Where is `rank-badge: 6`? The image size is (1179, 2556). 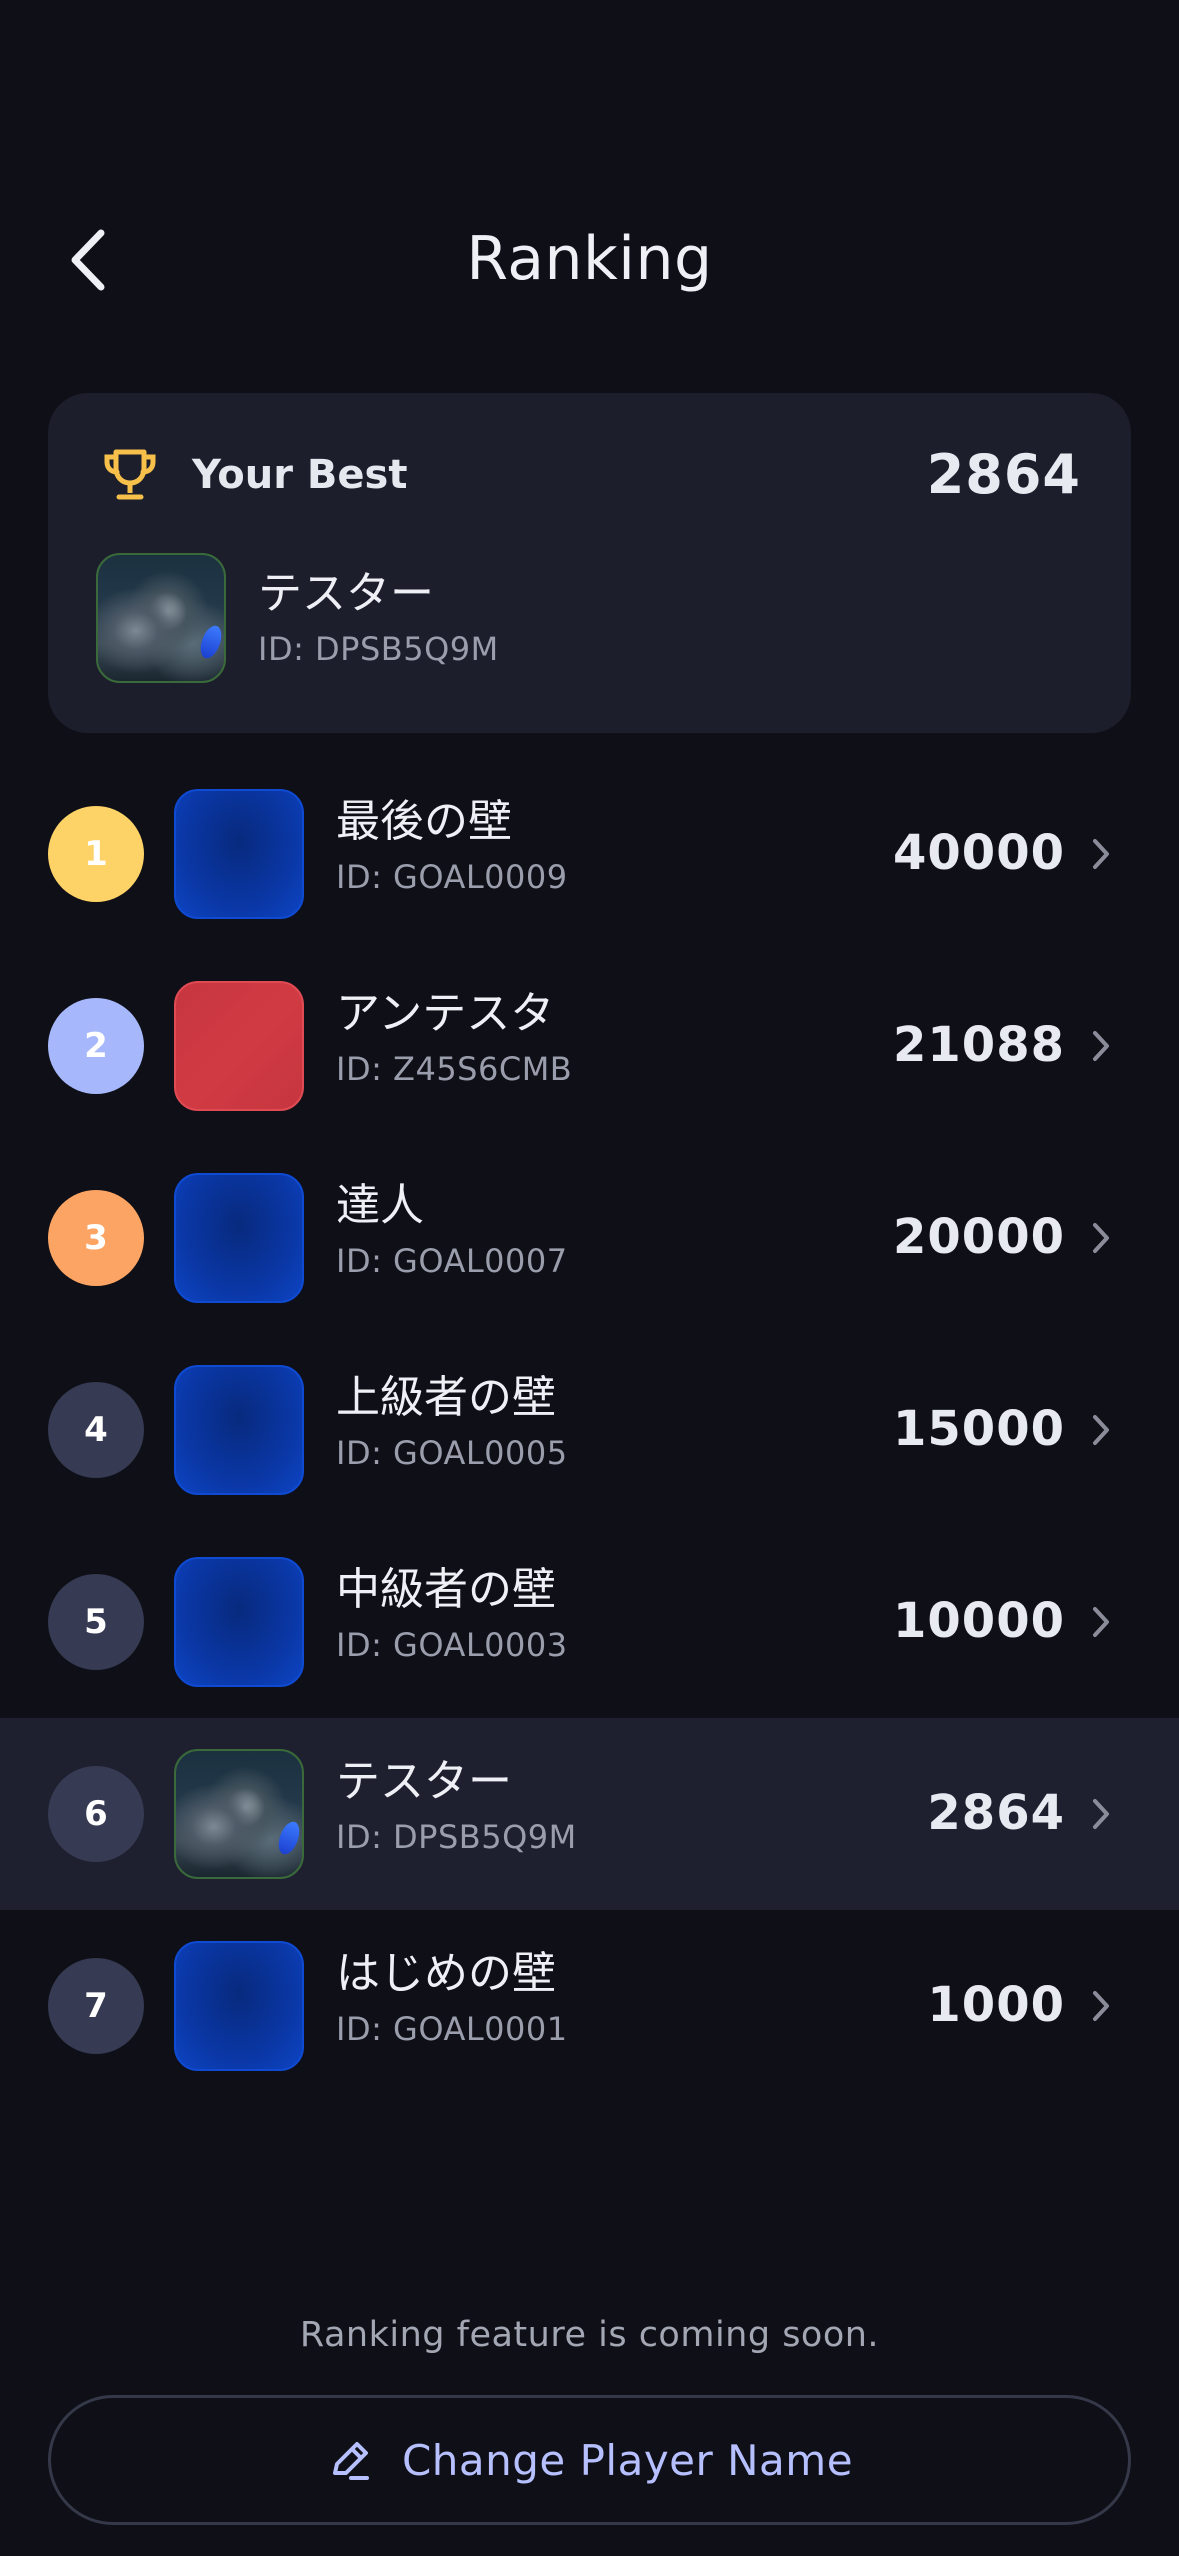 rank-badge: 6 is located at coordinates (96, 1814).